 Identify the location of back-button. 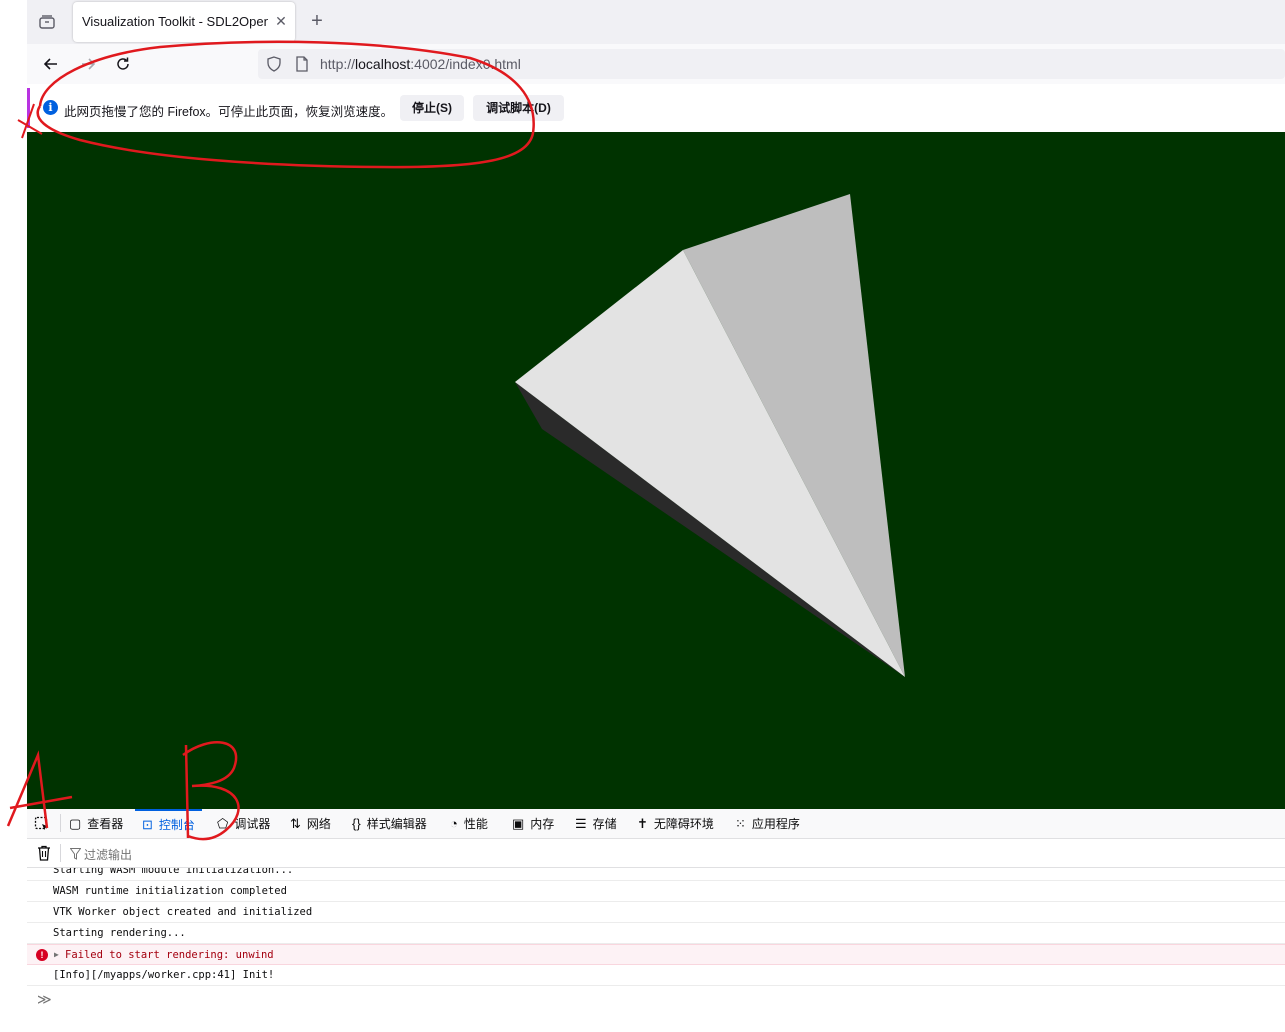
(51, 64).